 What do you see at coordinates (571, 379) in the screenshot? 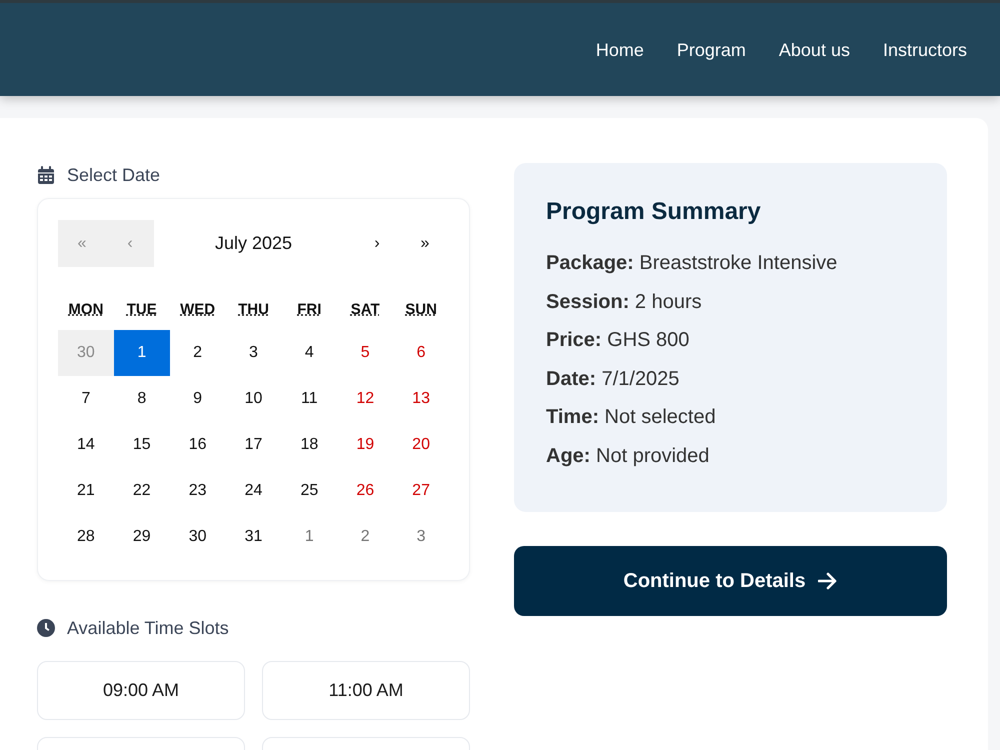
I see `summary-label: Date:` at bounding box center [571, 379].